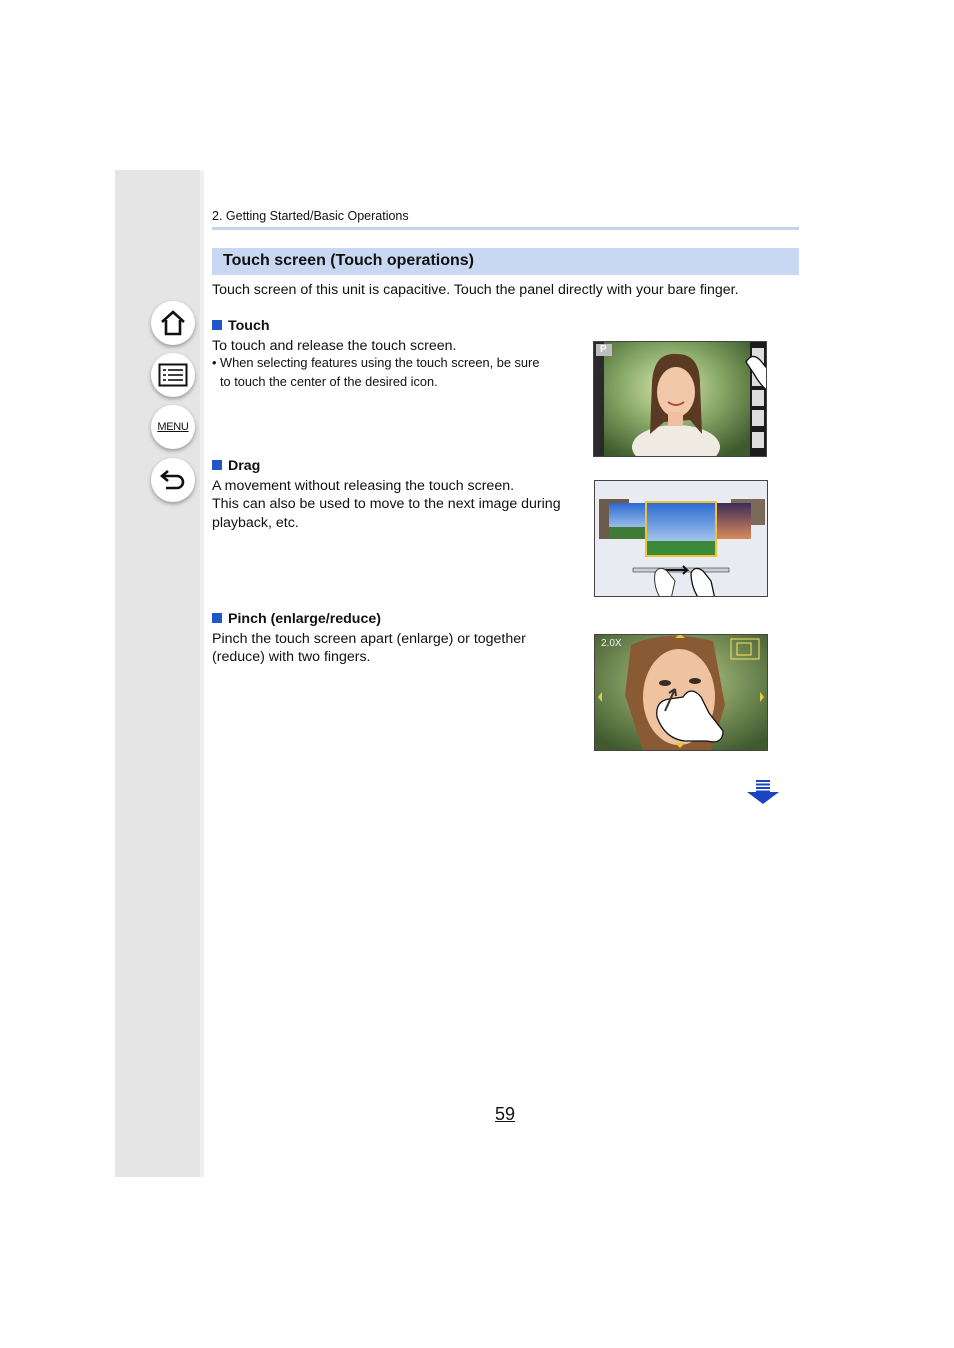 The height and width of the screenshot is (1348, 954). Describe the element at coordinates (505, 1114) in the screenshot. I see `page-number: 59` at that location.